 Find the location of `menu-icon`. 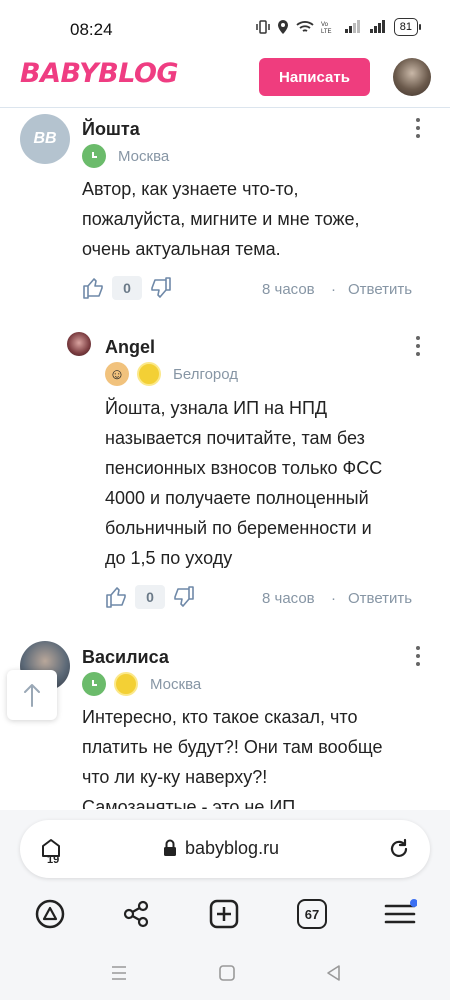

menu-icon is located at coordinates (400, 911).